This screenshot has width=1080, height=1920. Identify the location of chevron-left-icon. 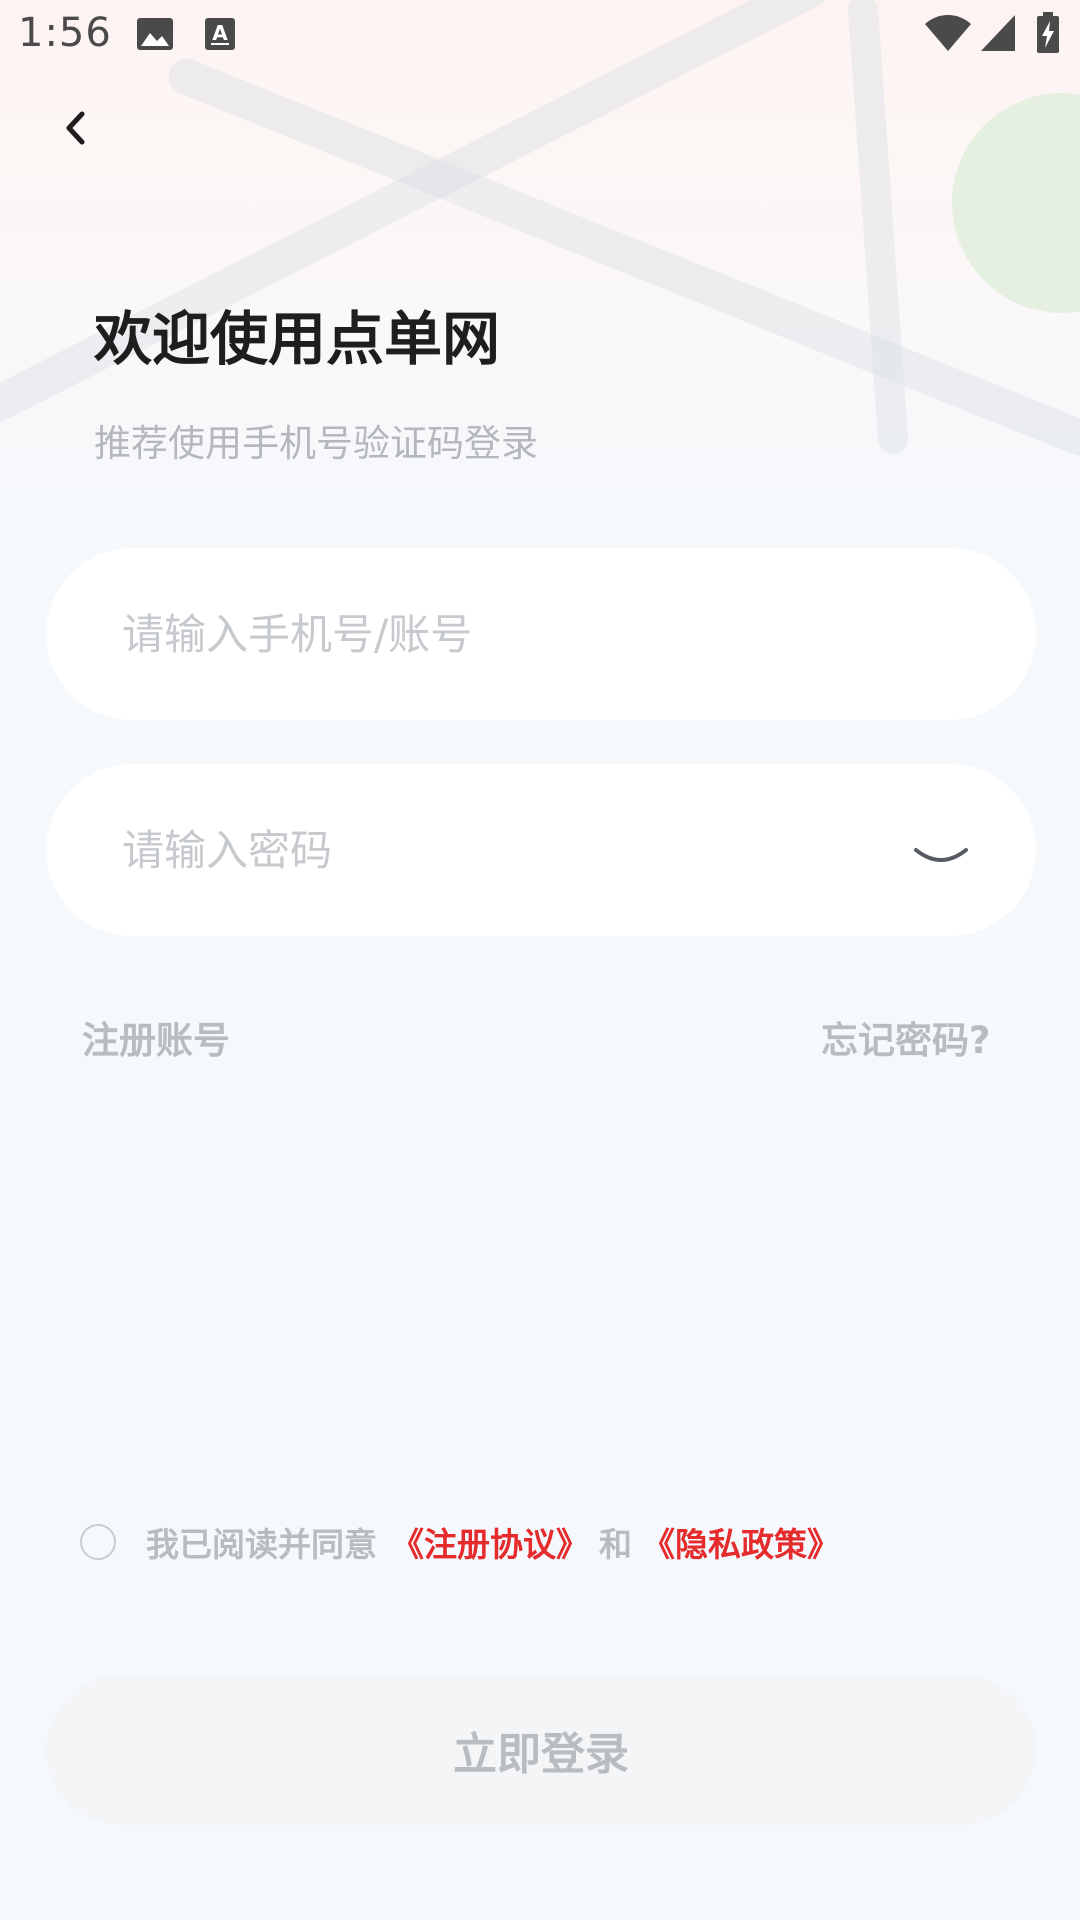
(75, 128).